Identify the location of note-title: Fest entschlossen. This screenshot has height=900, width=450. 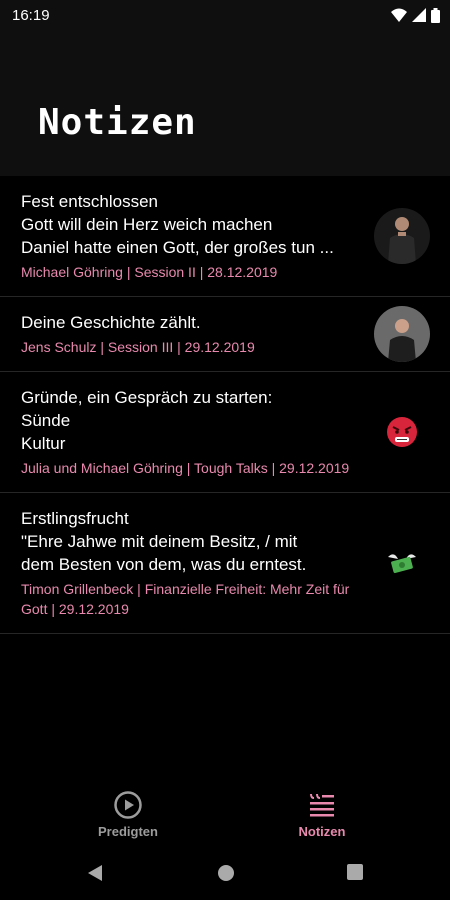
(90, 201).